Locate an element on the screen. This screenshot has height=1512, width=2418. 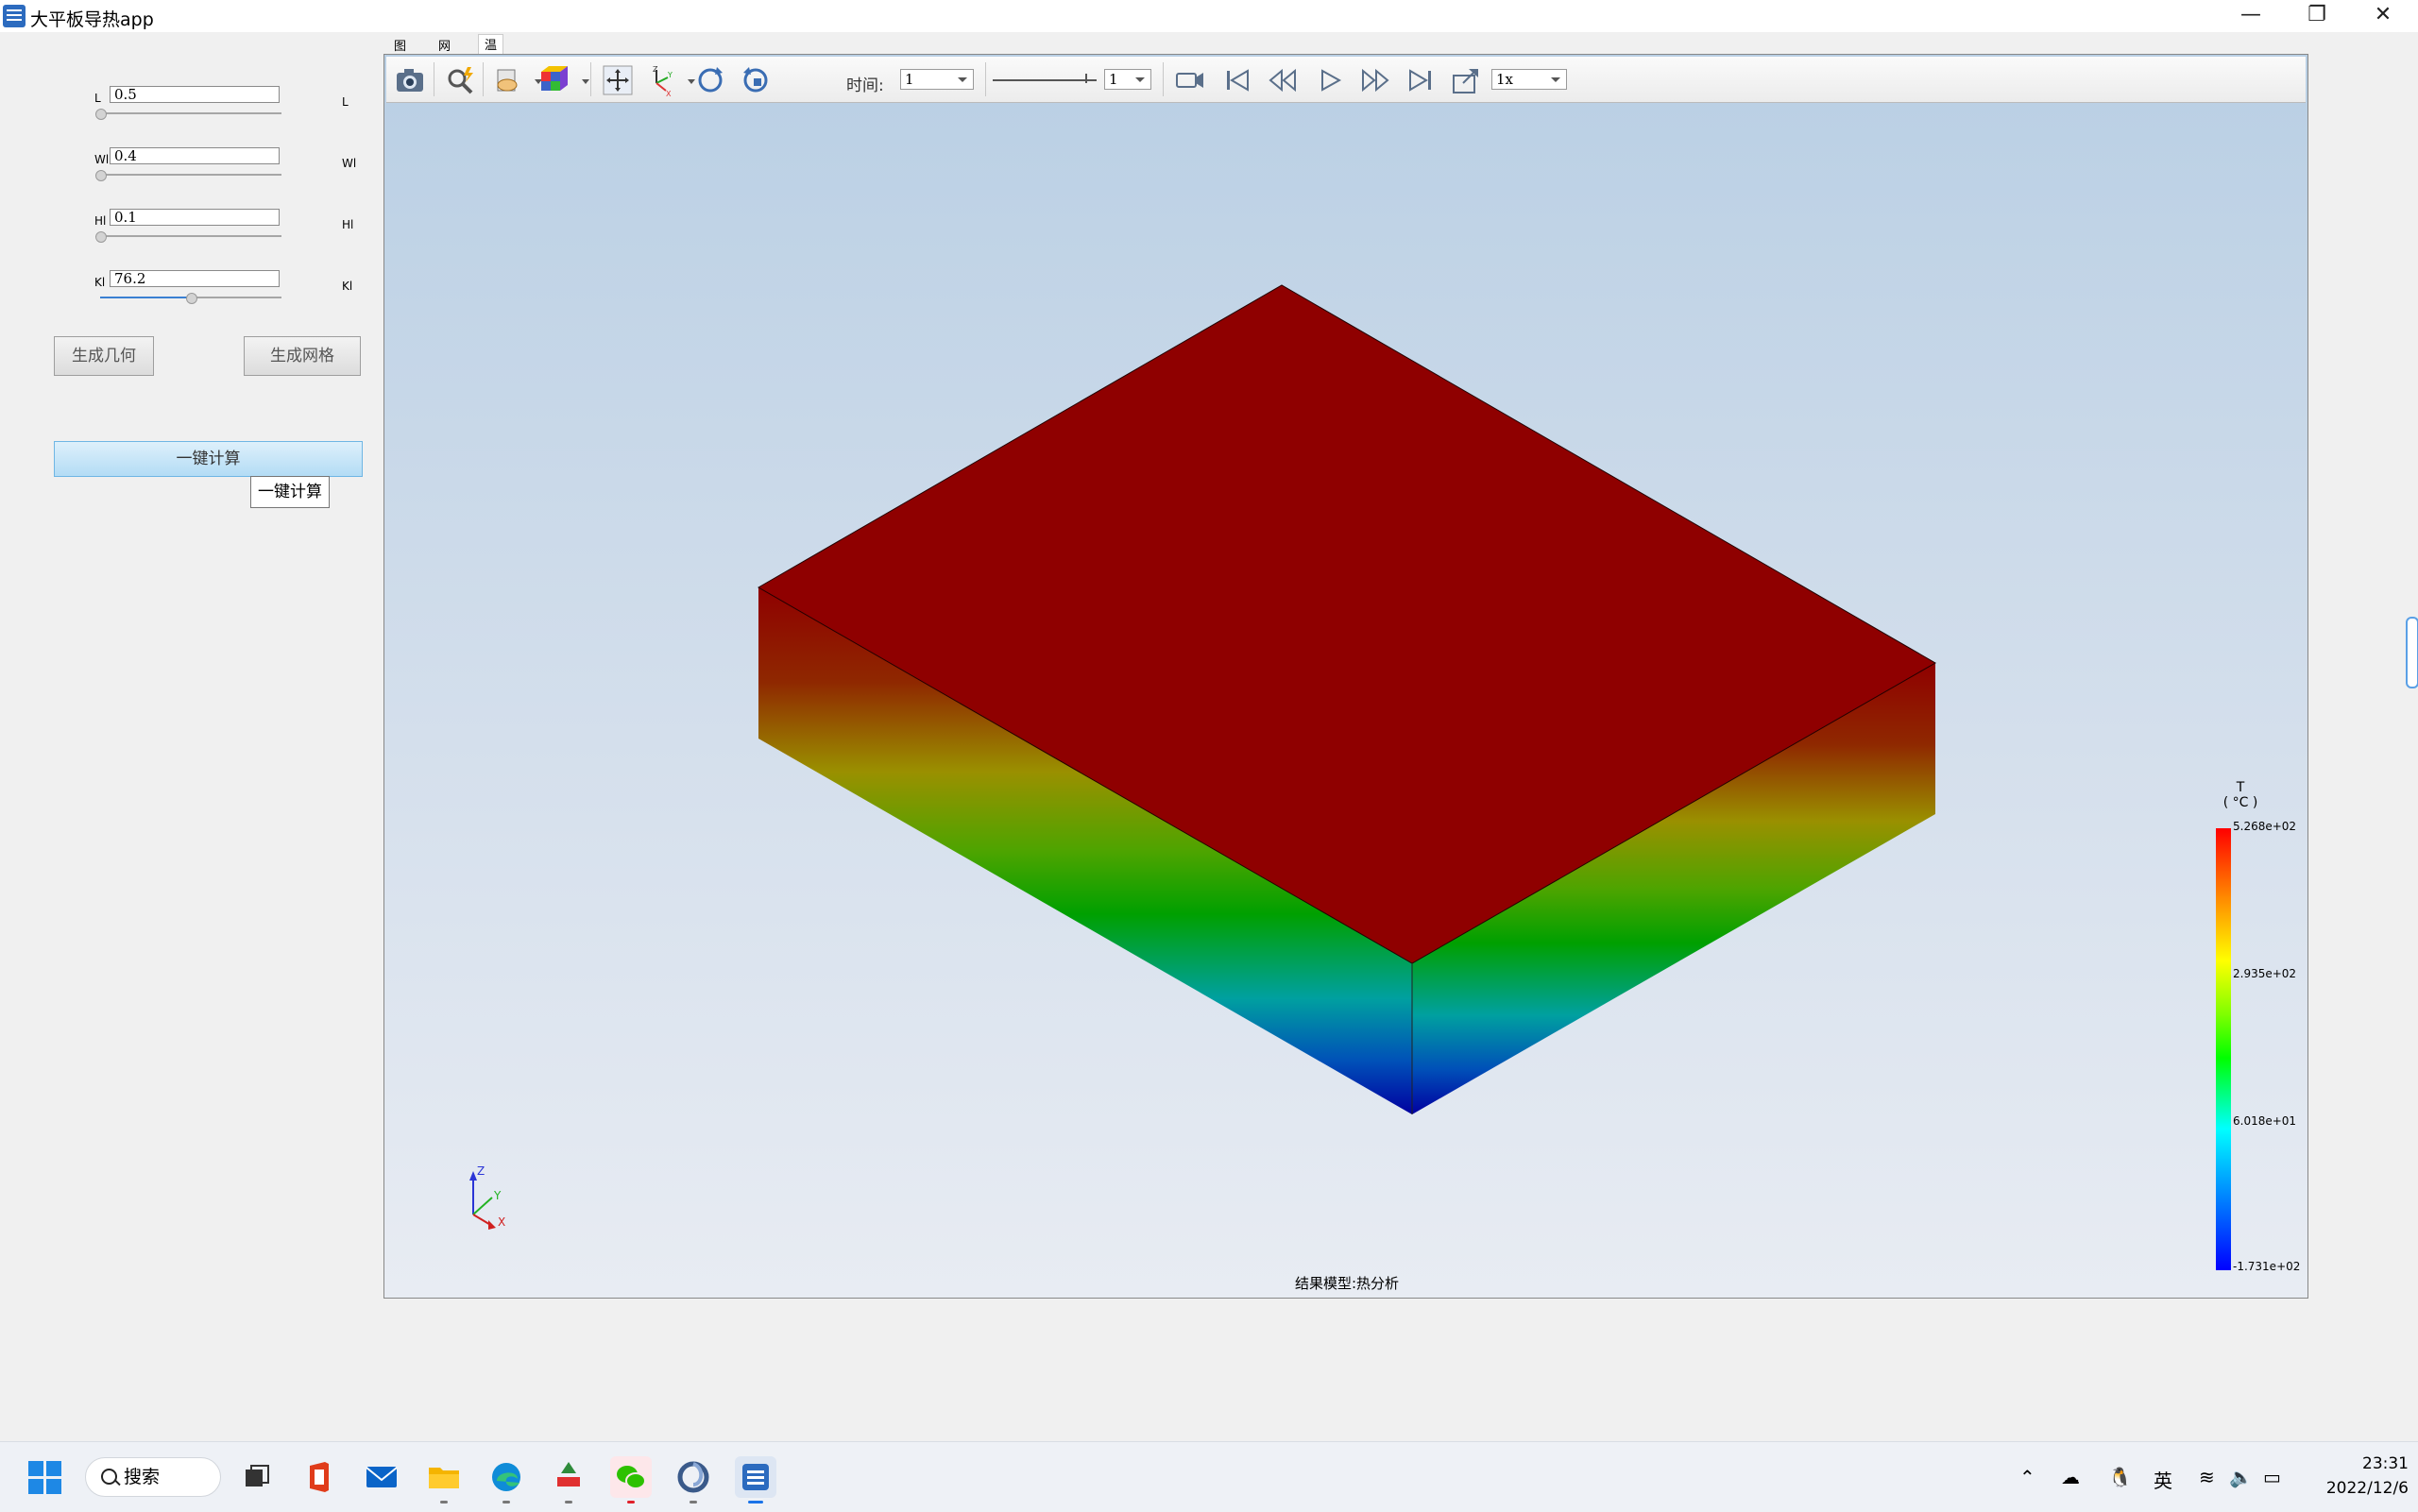
legend-title: T ( °C ) is located at coordinates (2240, 795).